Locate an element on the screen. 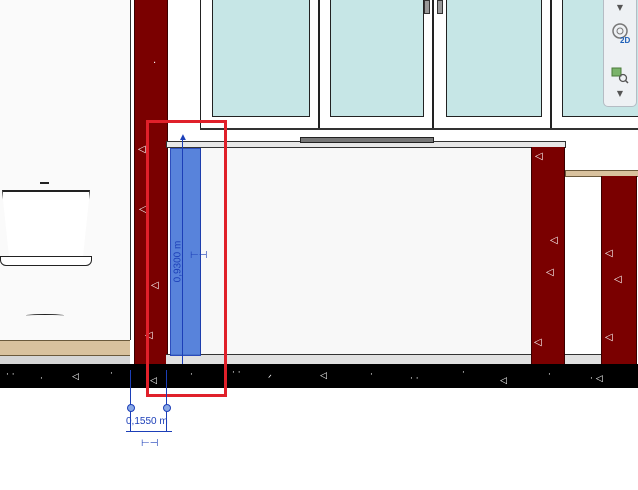 The height and width of the screenshot is (490, 638). hob-edge is located at coordinates (367, 140).